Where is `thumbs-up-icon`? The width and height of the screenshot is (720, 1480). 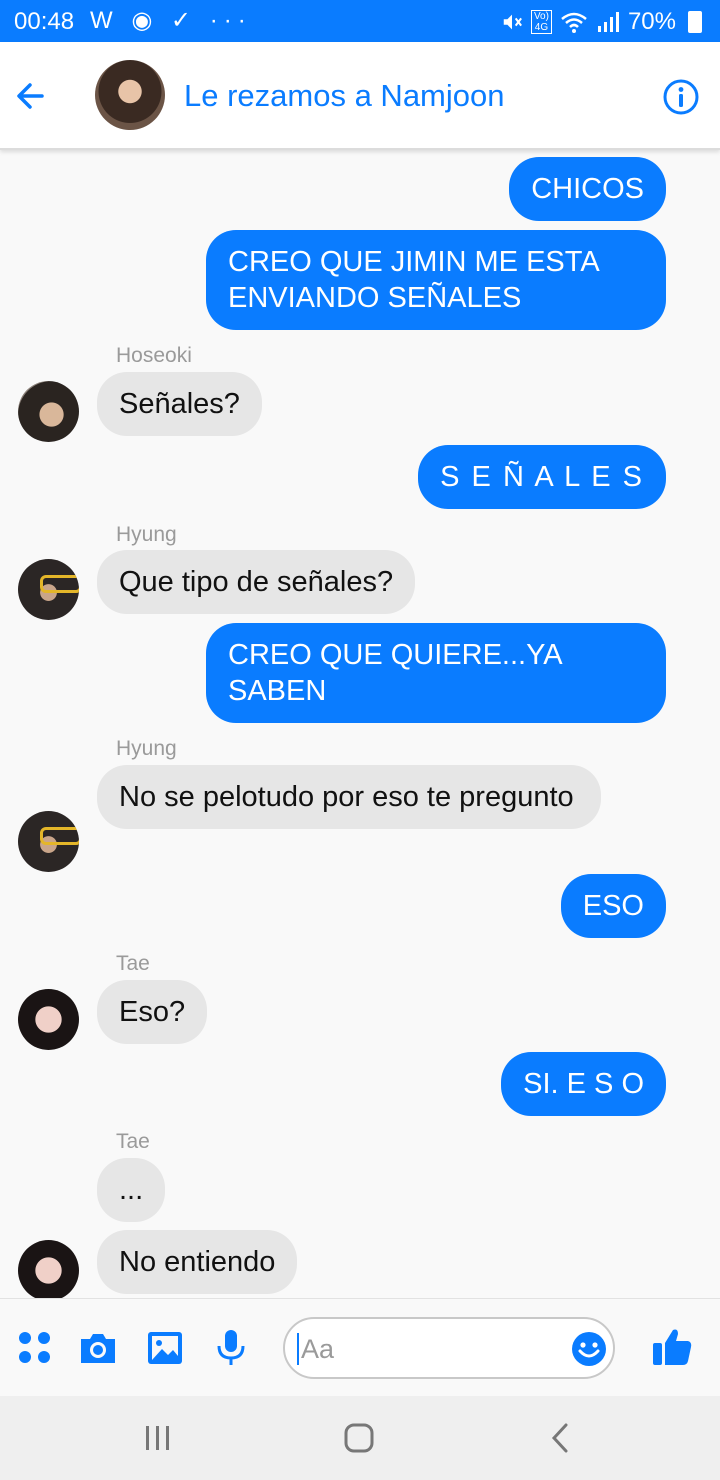
thumbs-up-icon is located at coordinates (672, 1347).